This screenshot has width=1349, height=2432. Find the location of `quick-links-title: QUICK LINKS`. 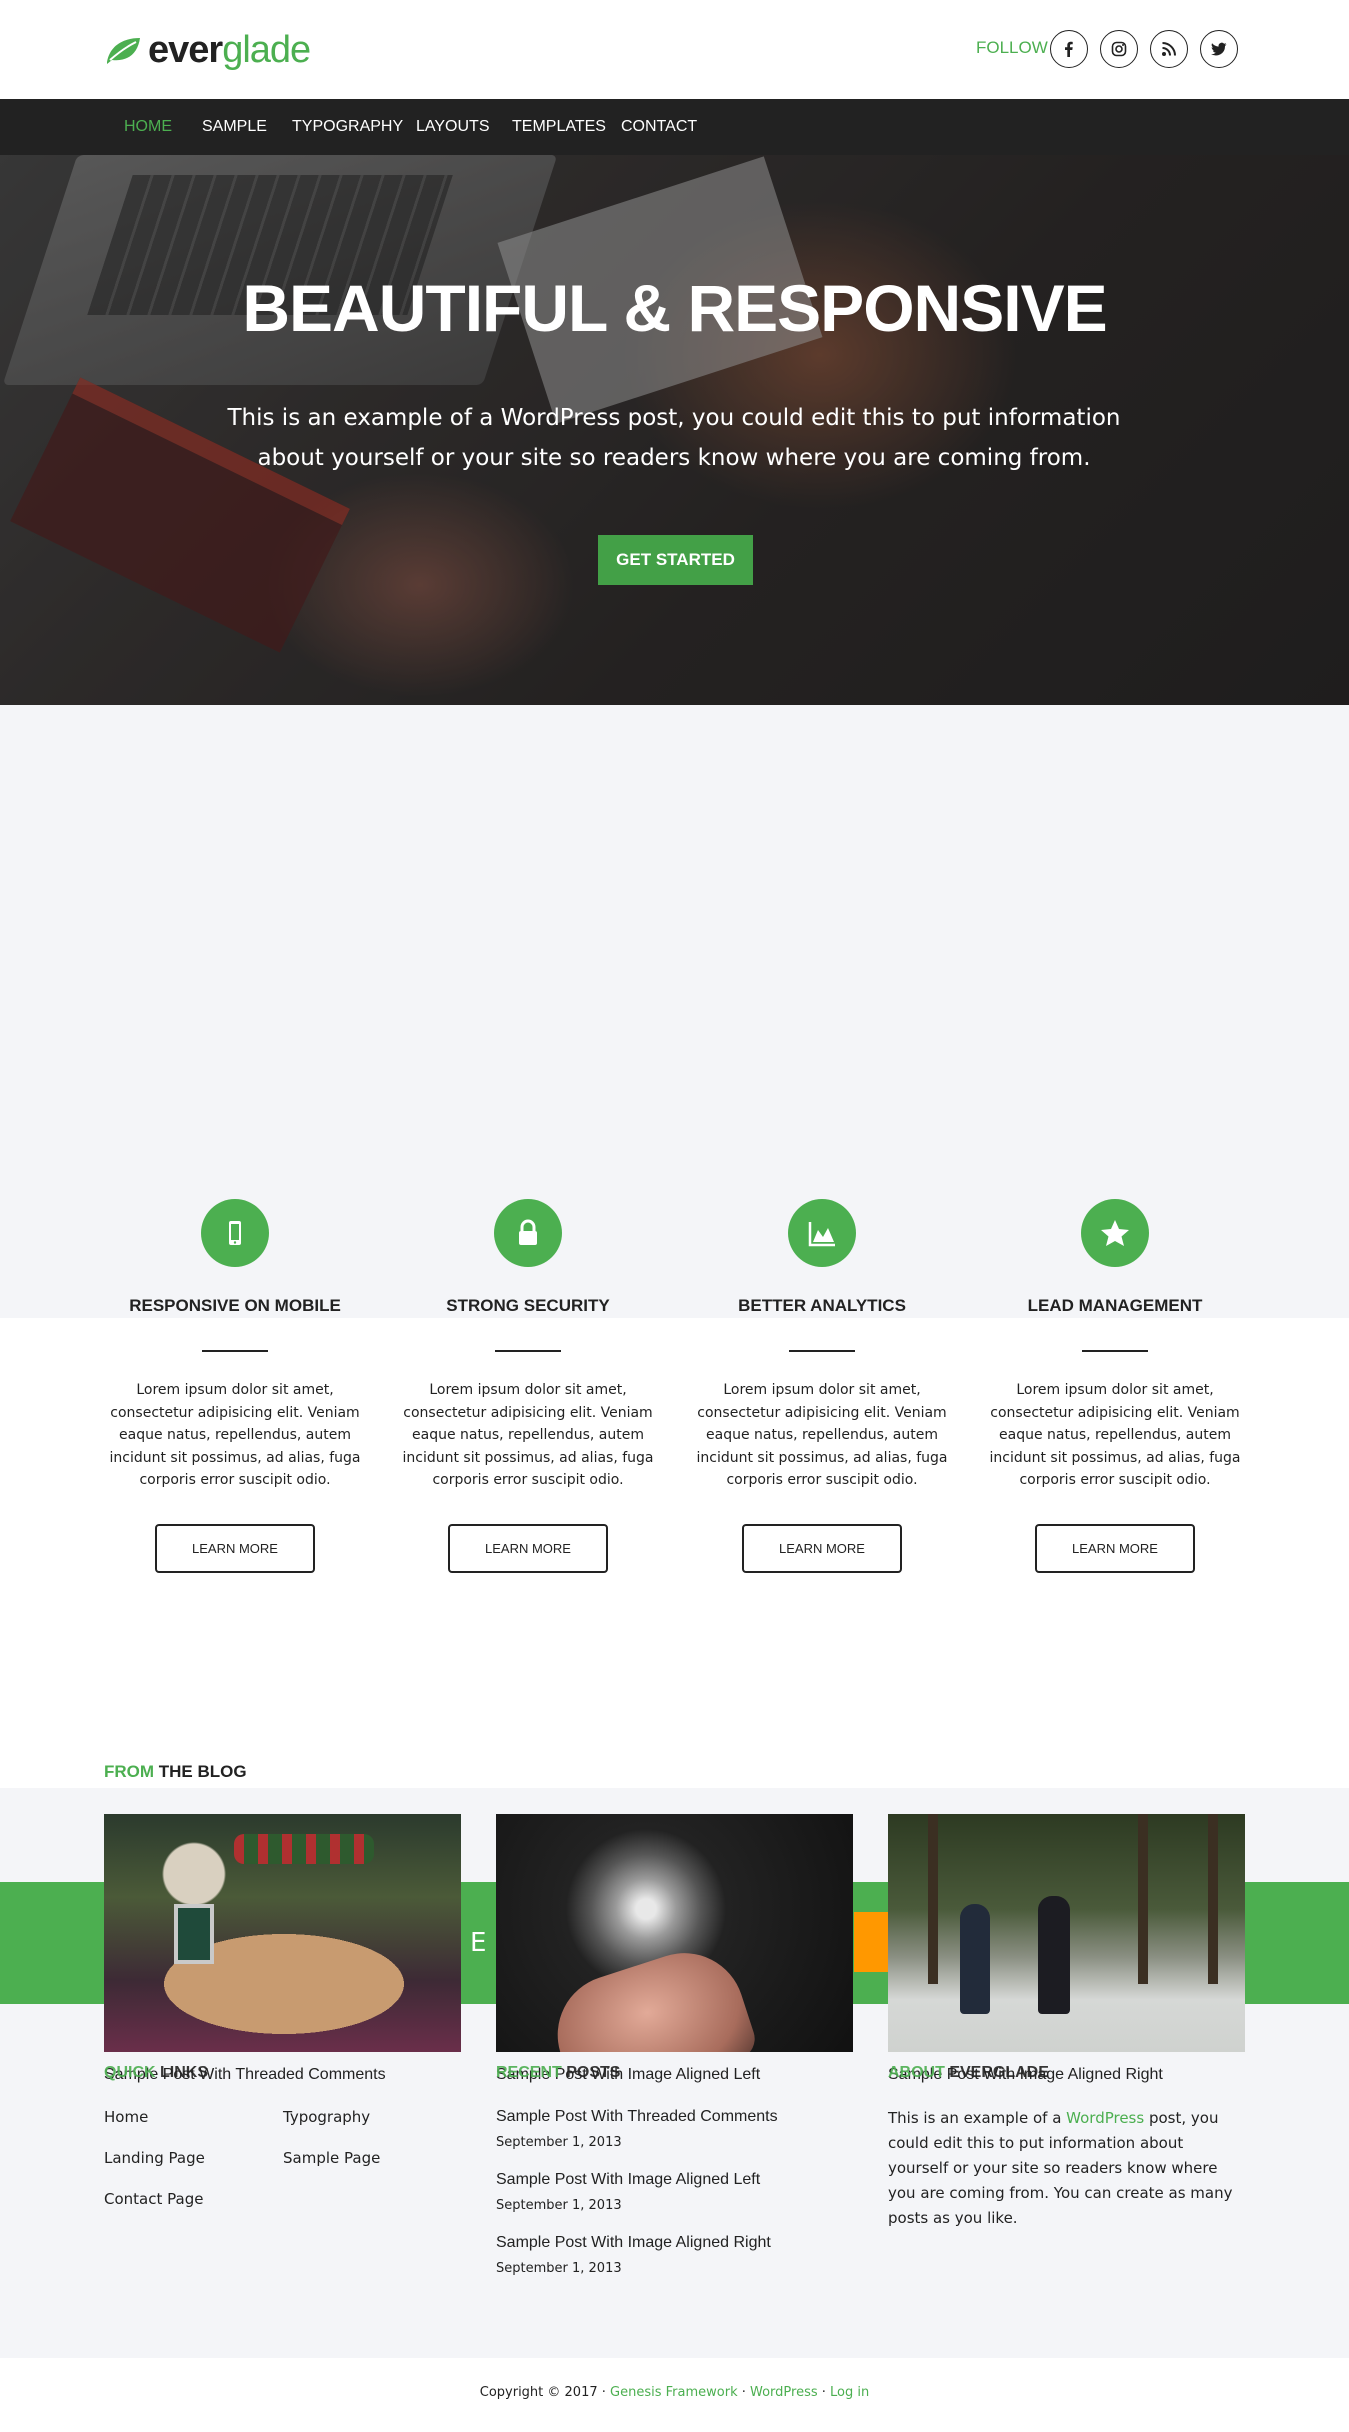

quick-links-title: QUICK LINKS is located at coordinates (156, 2073).